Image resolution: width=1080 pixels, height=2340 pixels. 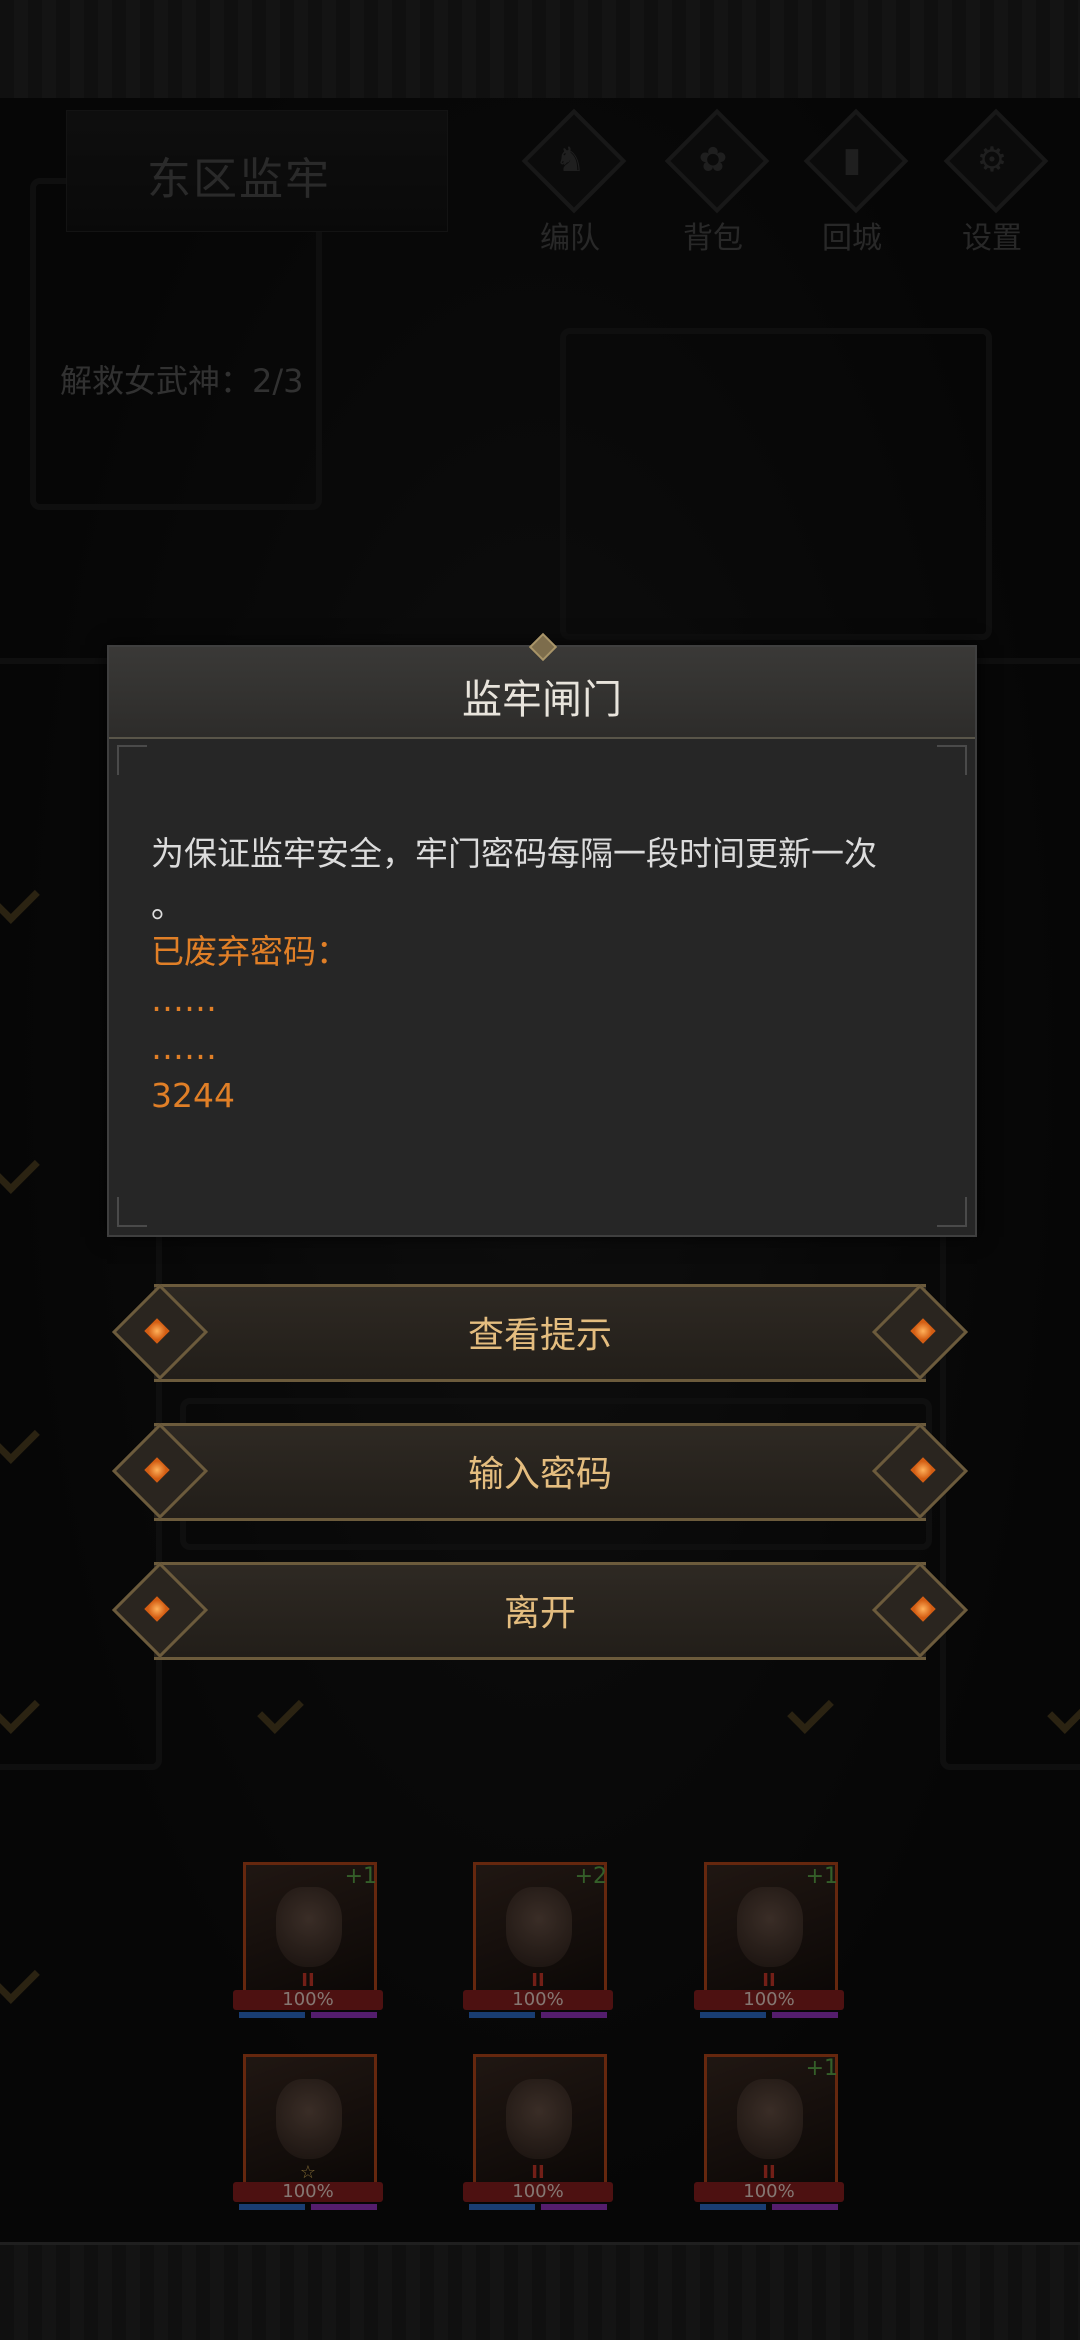 I want to click on enter-password-button: 输入密码, so click(x=540, y=1471).